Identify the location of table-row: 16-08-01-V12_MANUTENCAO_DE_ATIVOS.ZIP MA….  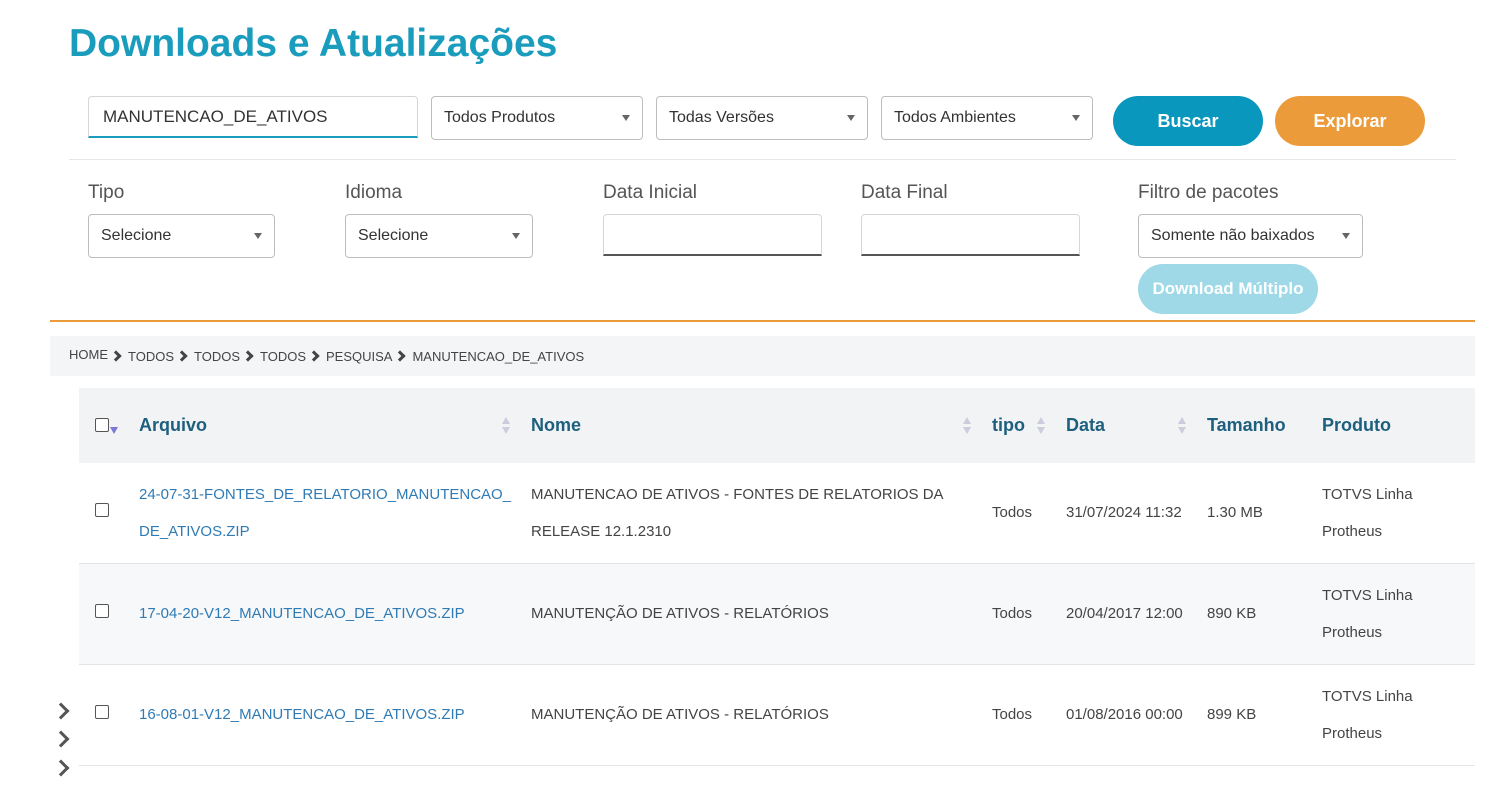
(777, 715).